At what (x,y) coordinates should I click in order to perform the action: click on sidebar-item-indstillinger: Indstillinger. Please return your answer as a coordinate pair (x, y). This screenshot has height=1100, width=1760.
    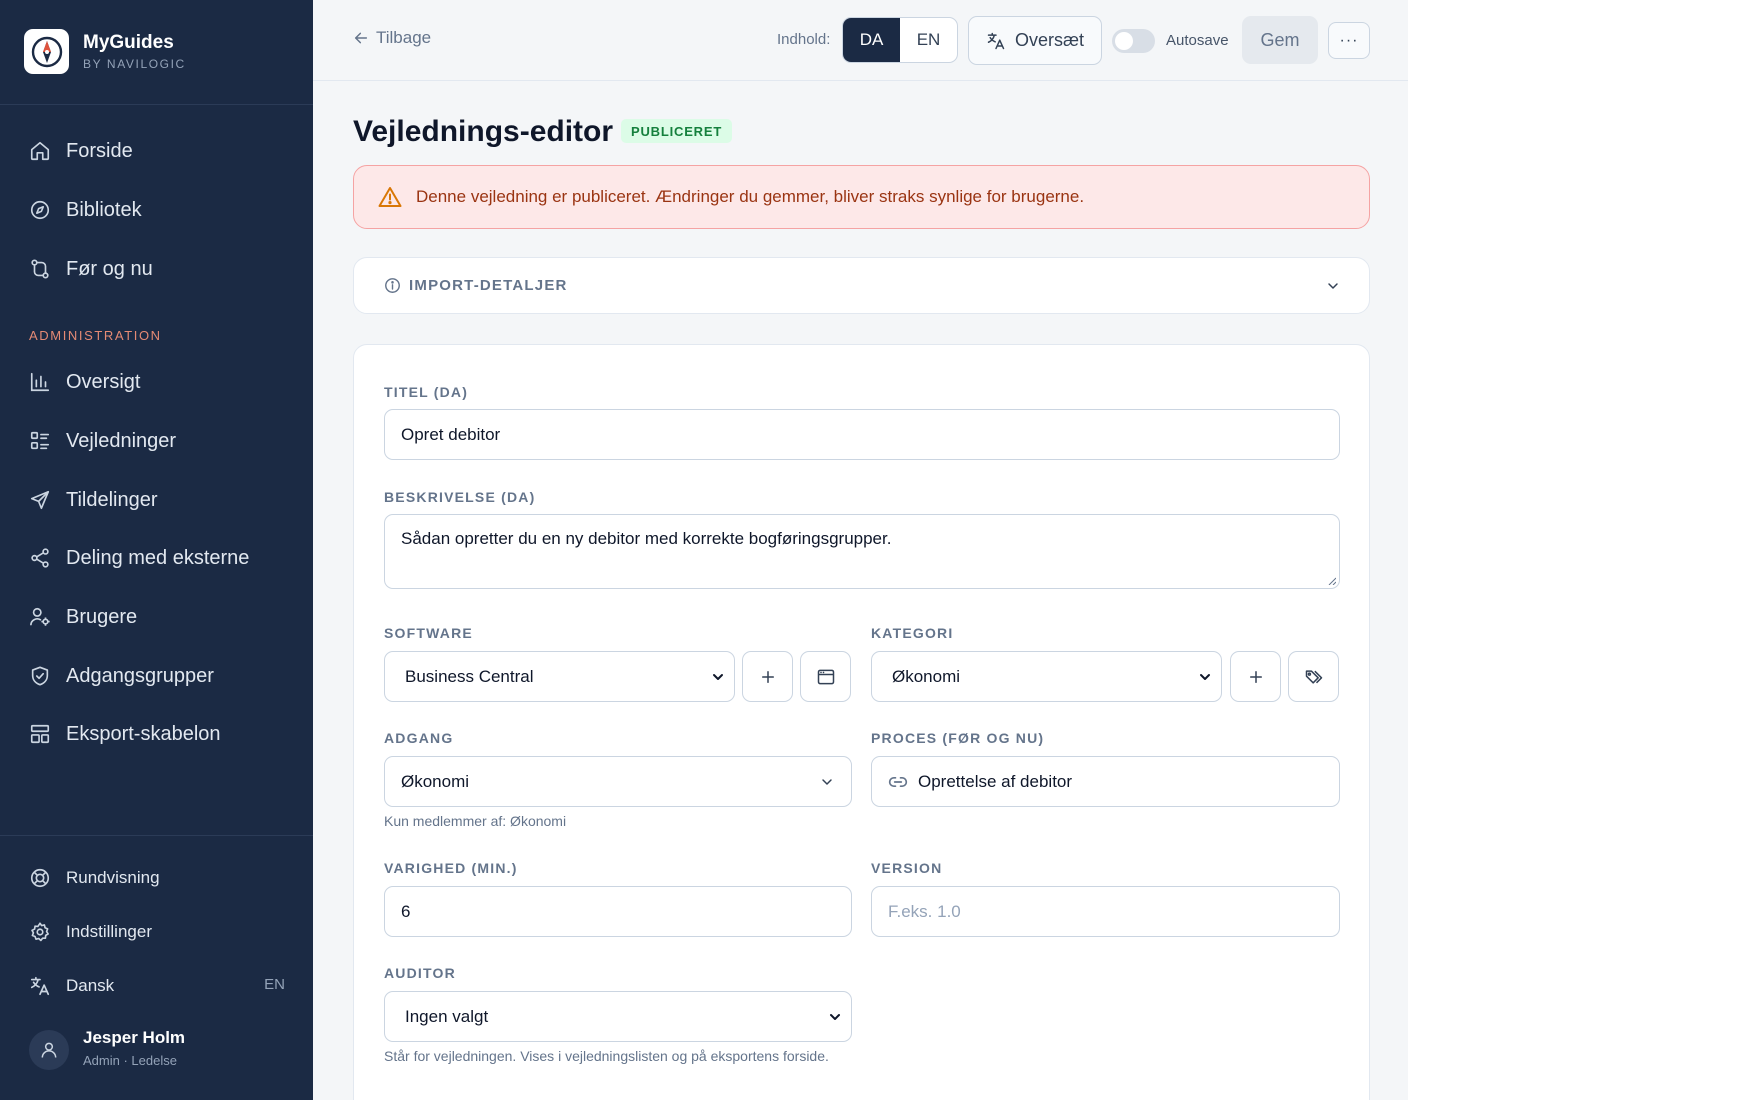
    Looking at the image, I should click on (90, 932).